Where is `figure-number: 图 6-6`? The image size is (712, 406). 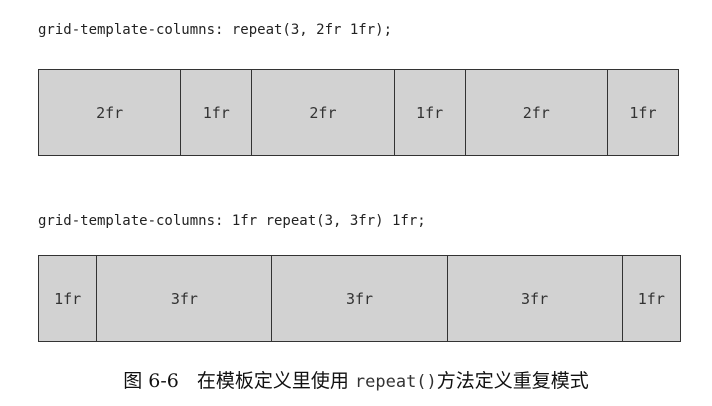
figure-number: 图 6-6 is located at coordinates (151, 381).